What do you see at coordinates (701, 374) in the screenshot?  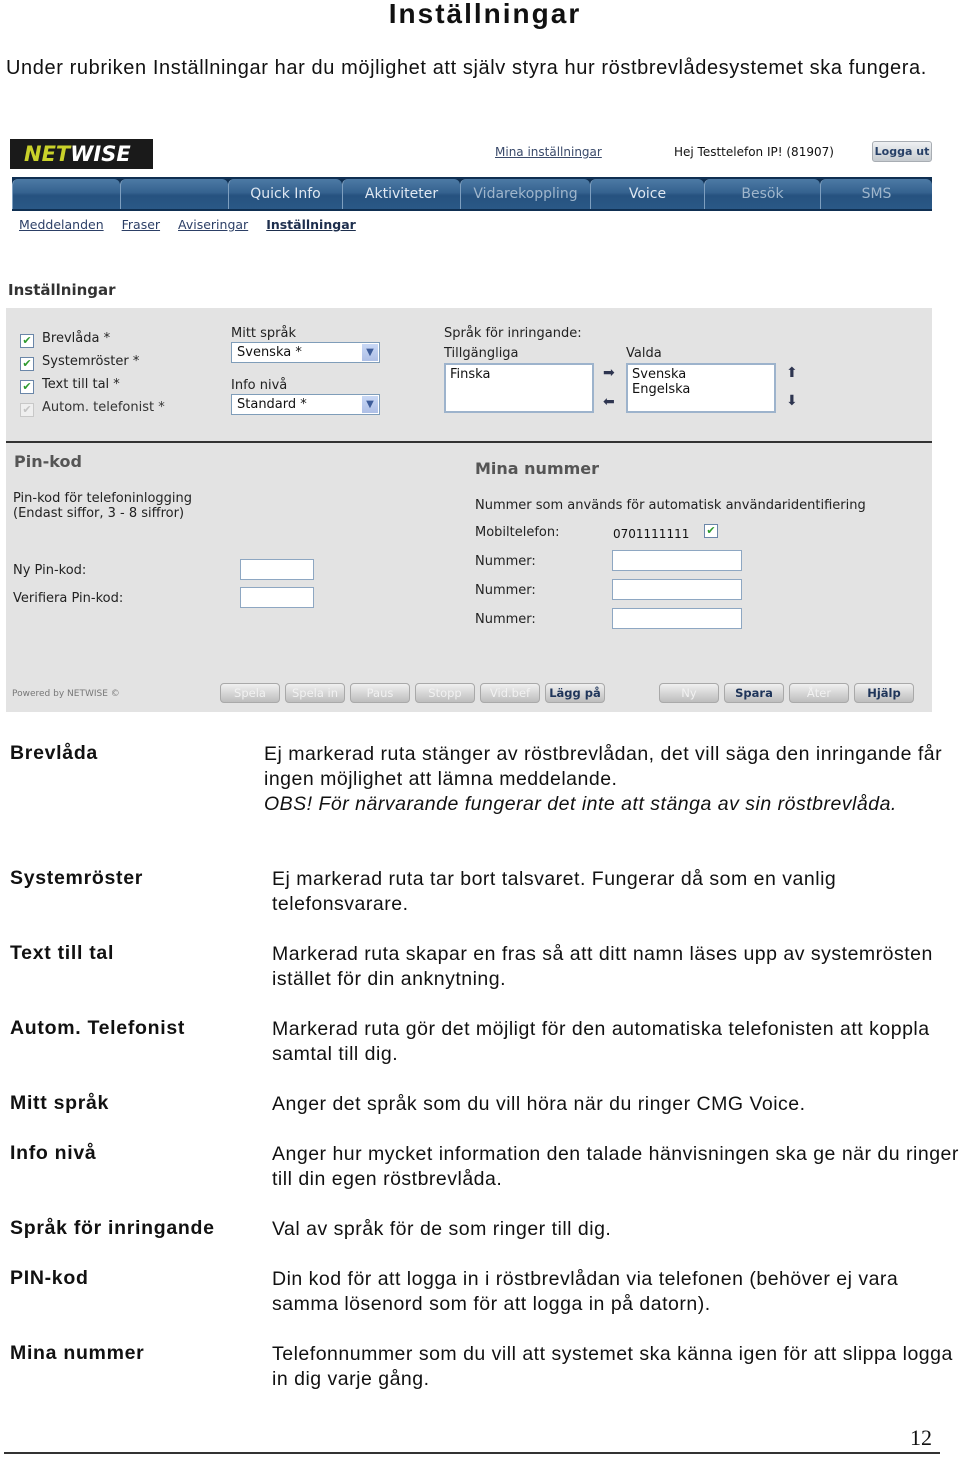 I see `list-item: Svenska` at bounding box center [701, 374].